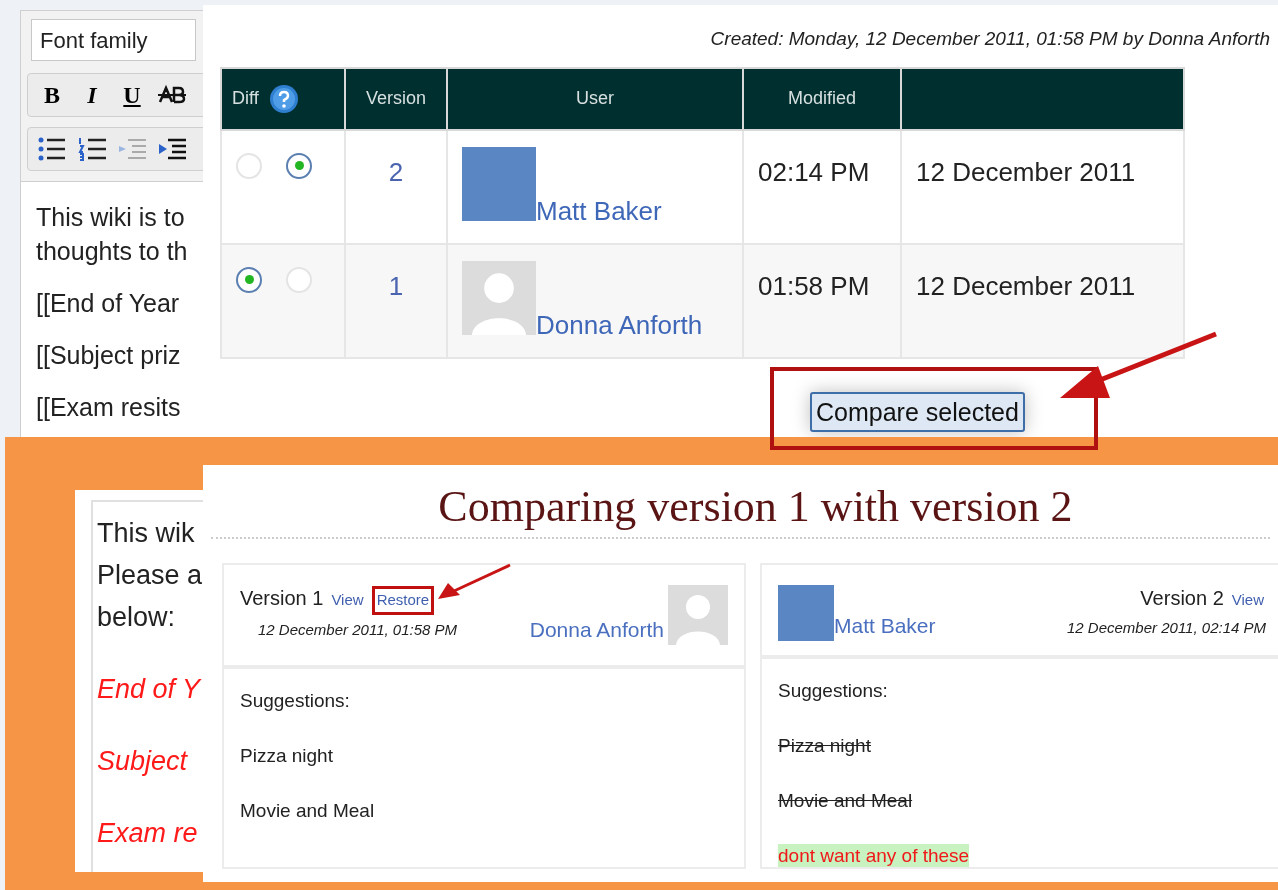  Describe the element at coordinates (282, 598) in the screenshot. I see `version-label: Version 1` at that location.